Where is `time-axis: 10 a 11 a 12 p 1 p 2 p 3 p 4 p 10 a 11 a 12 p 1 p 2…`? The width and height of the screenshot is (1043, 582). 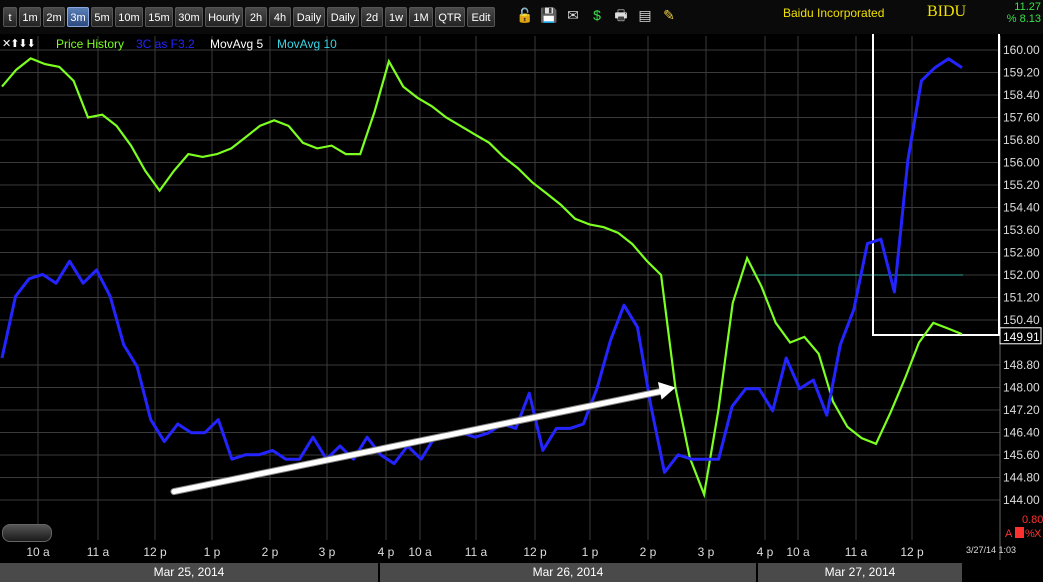
time-axis: 10 a 11 a 12 p 1 p 2 p 3 p 4 p 10 a 11 a 12 p 1 p 2… is located at coordinates (475, 552).